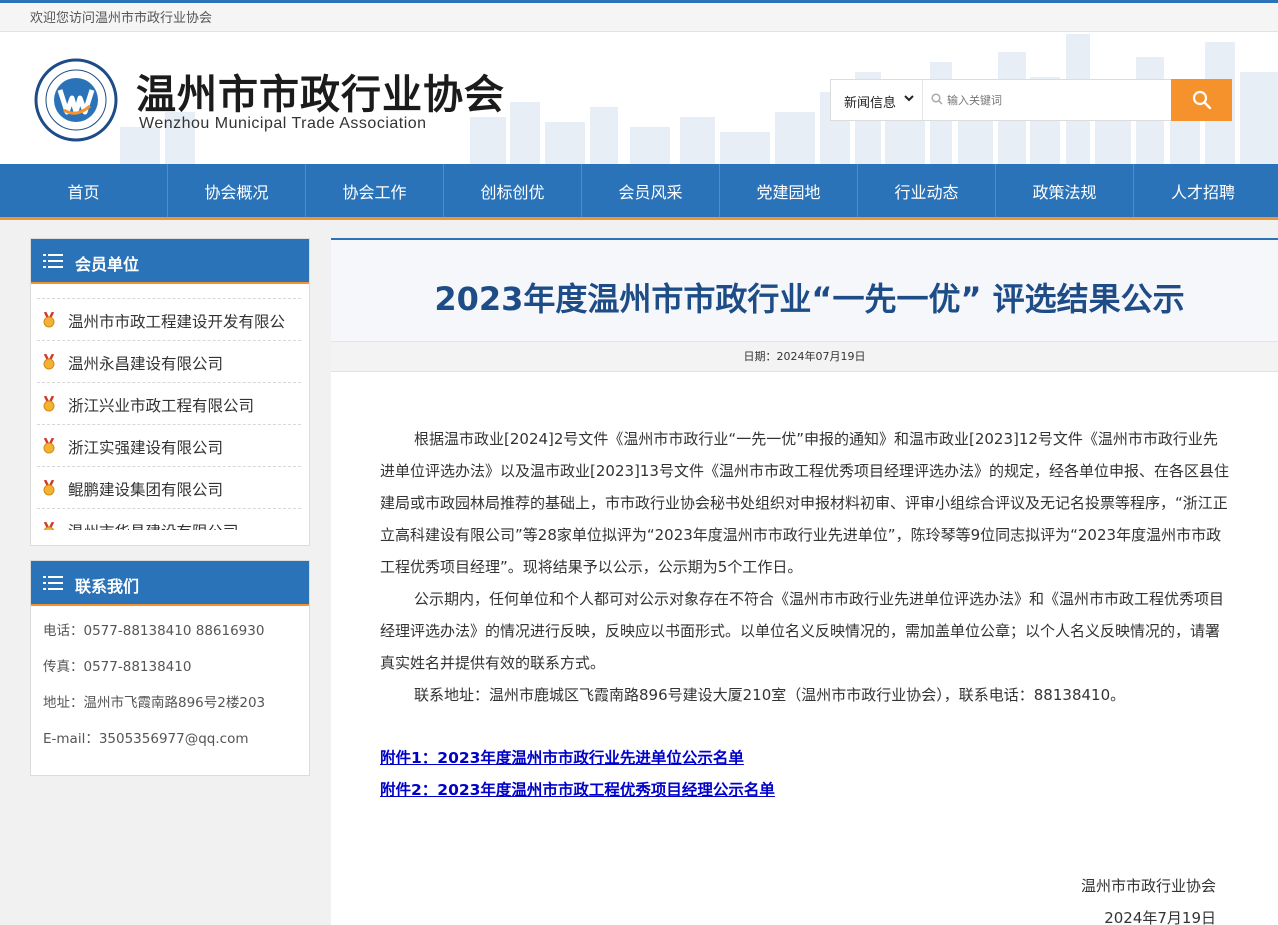  I want to click on article-title: 2023年度温州市市政行业“一先一优” 评选结果公示, so click(809, 299).